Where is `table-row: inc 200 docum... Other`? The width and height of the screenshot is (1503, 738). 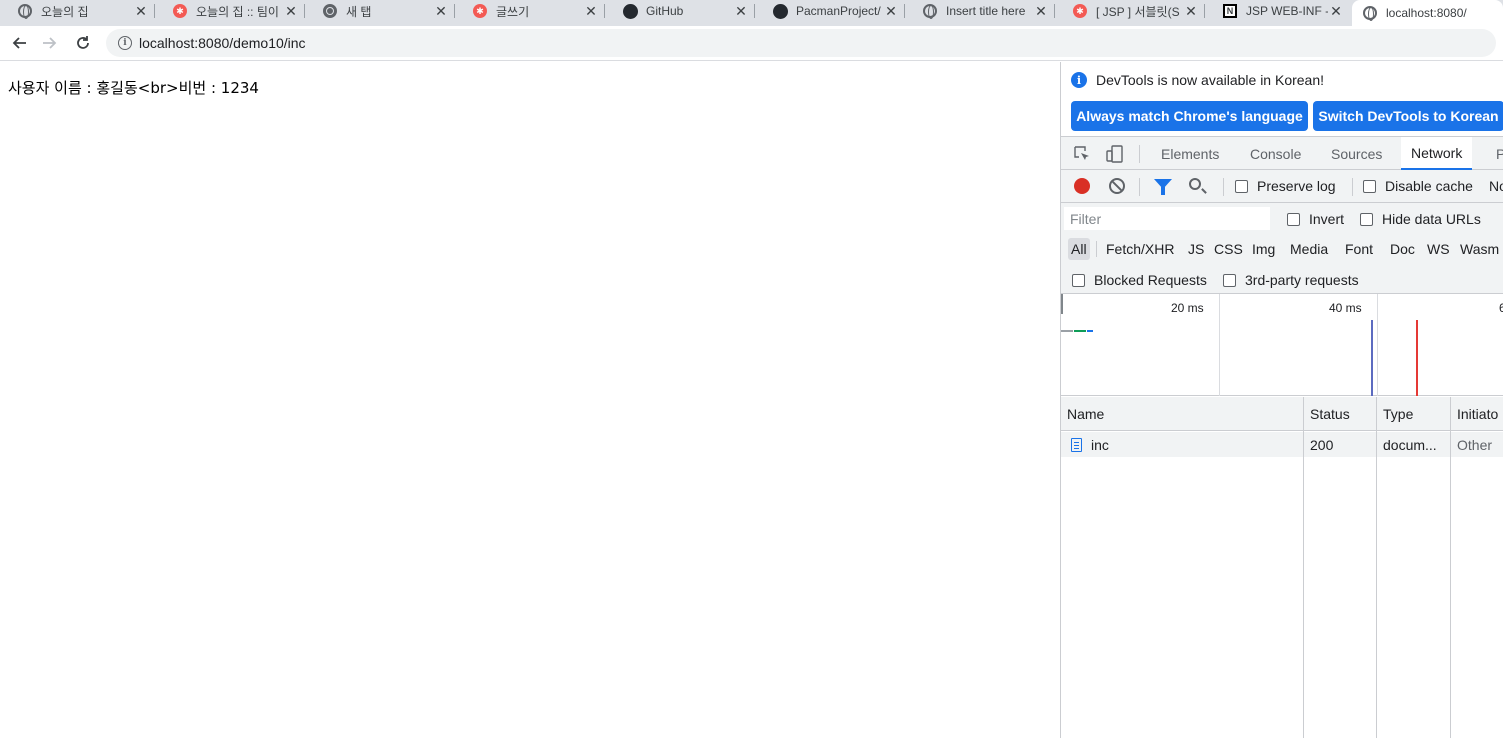
table-row: inc 200 docum... Other is located at coordinates (1282, 444).